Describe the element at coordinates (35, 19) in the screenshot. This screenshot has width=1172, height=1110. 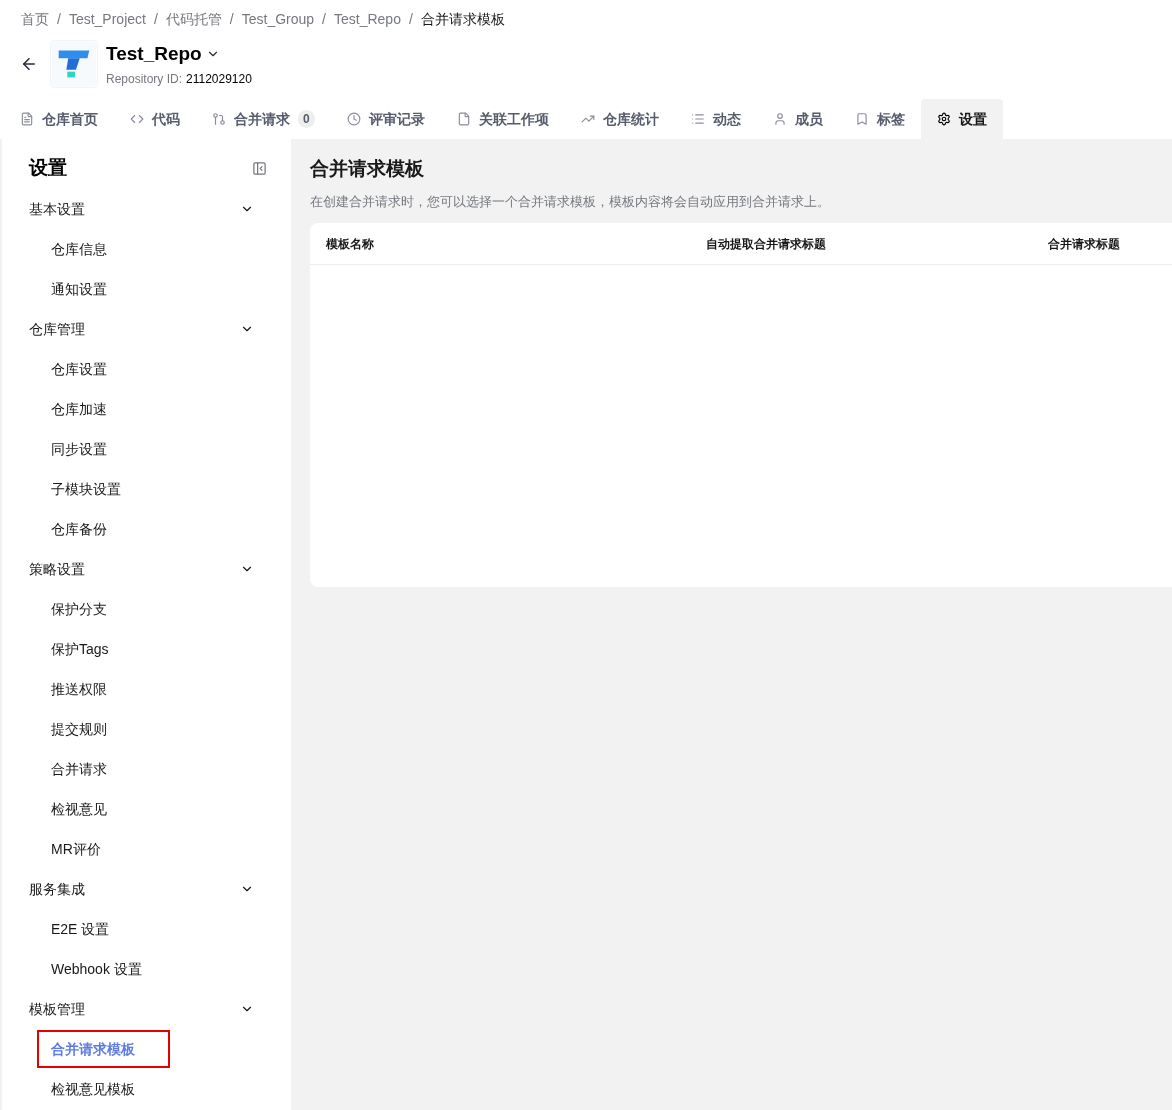
I see `breadcrumb-link: 首页` at that location.